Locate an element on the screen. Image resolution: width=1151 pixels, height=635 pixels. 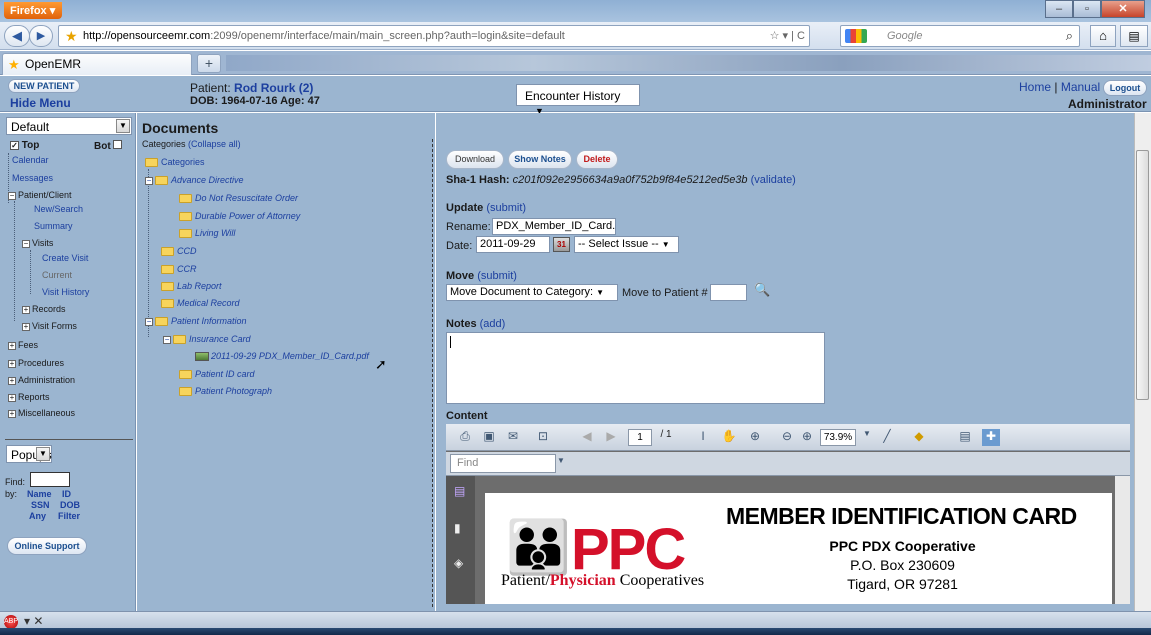
nav-calendar: Calendar is located at coordinates (30, 160).